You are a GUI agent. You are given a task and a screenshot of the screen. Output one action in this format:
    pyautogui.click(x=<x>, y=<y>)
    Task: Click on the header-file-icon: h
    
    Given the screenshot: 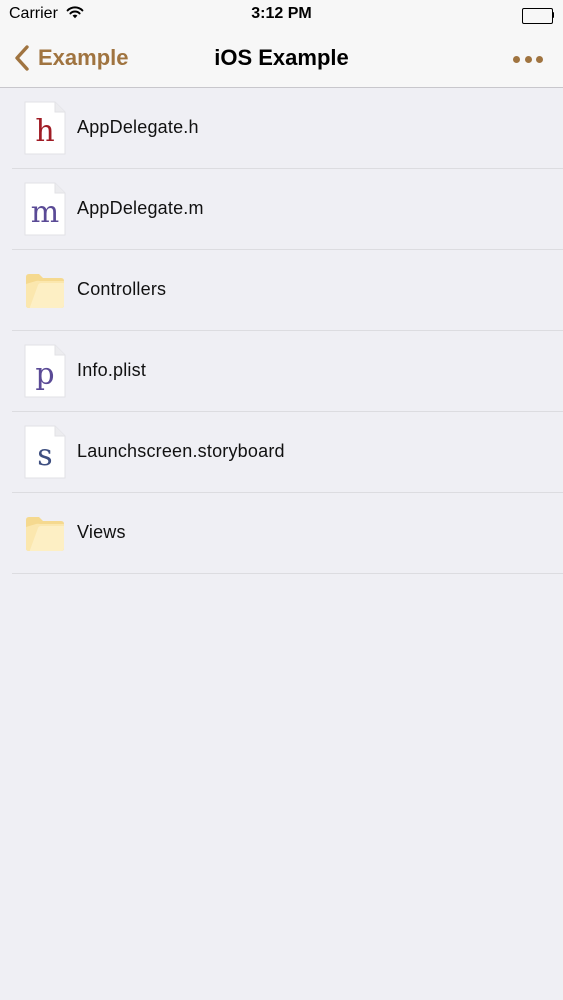 What is the action you would take?
    pyautogui.click(x=45, y=128)
    